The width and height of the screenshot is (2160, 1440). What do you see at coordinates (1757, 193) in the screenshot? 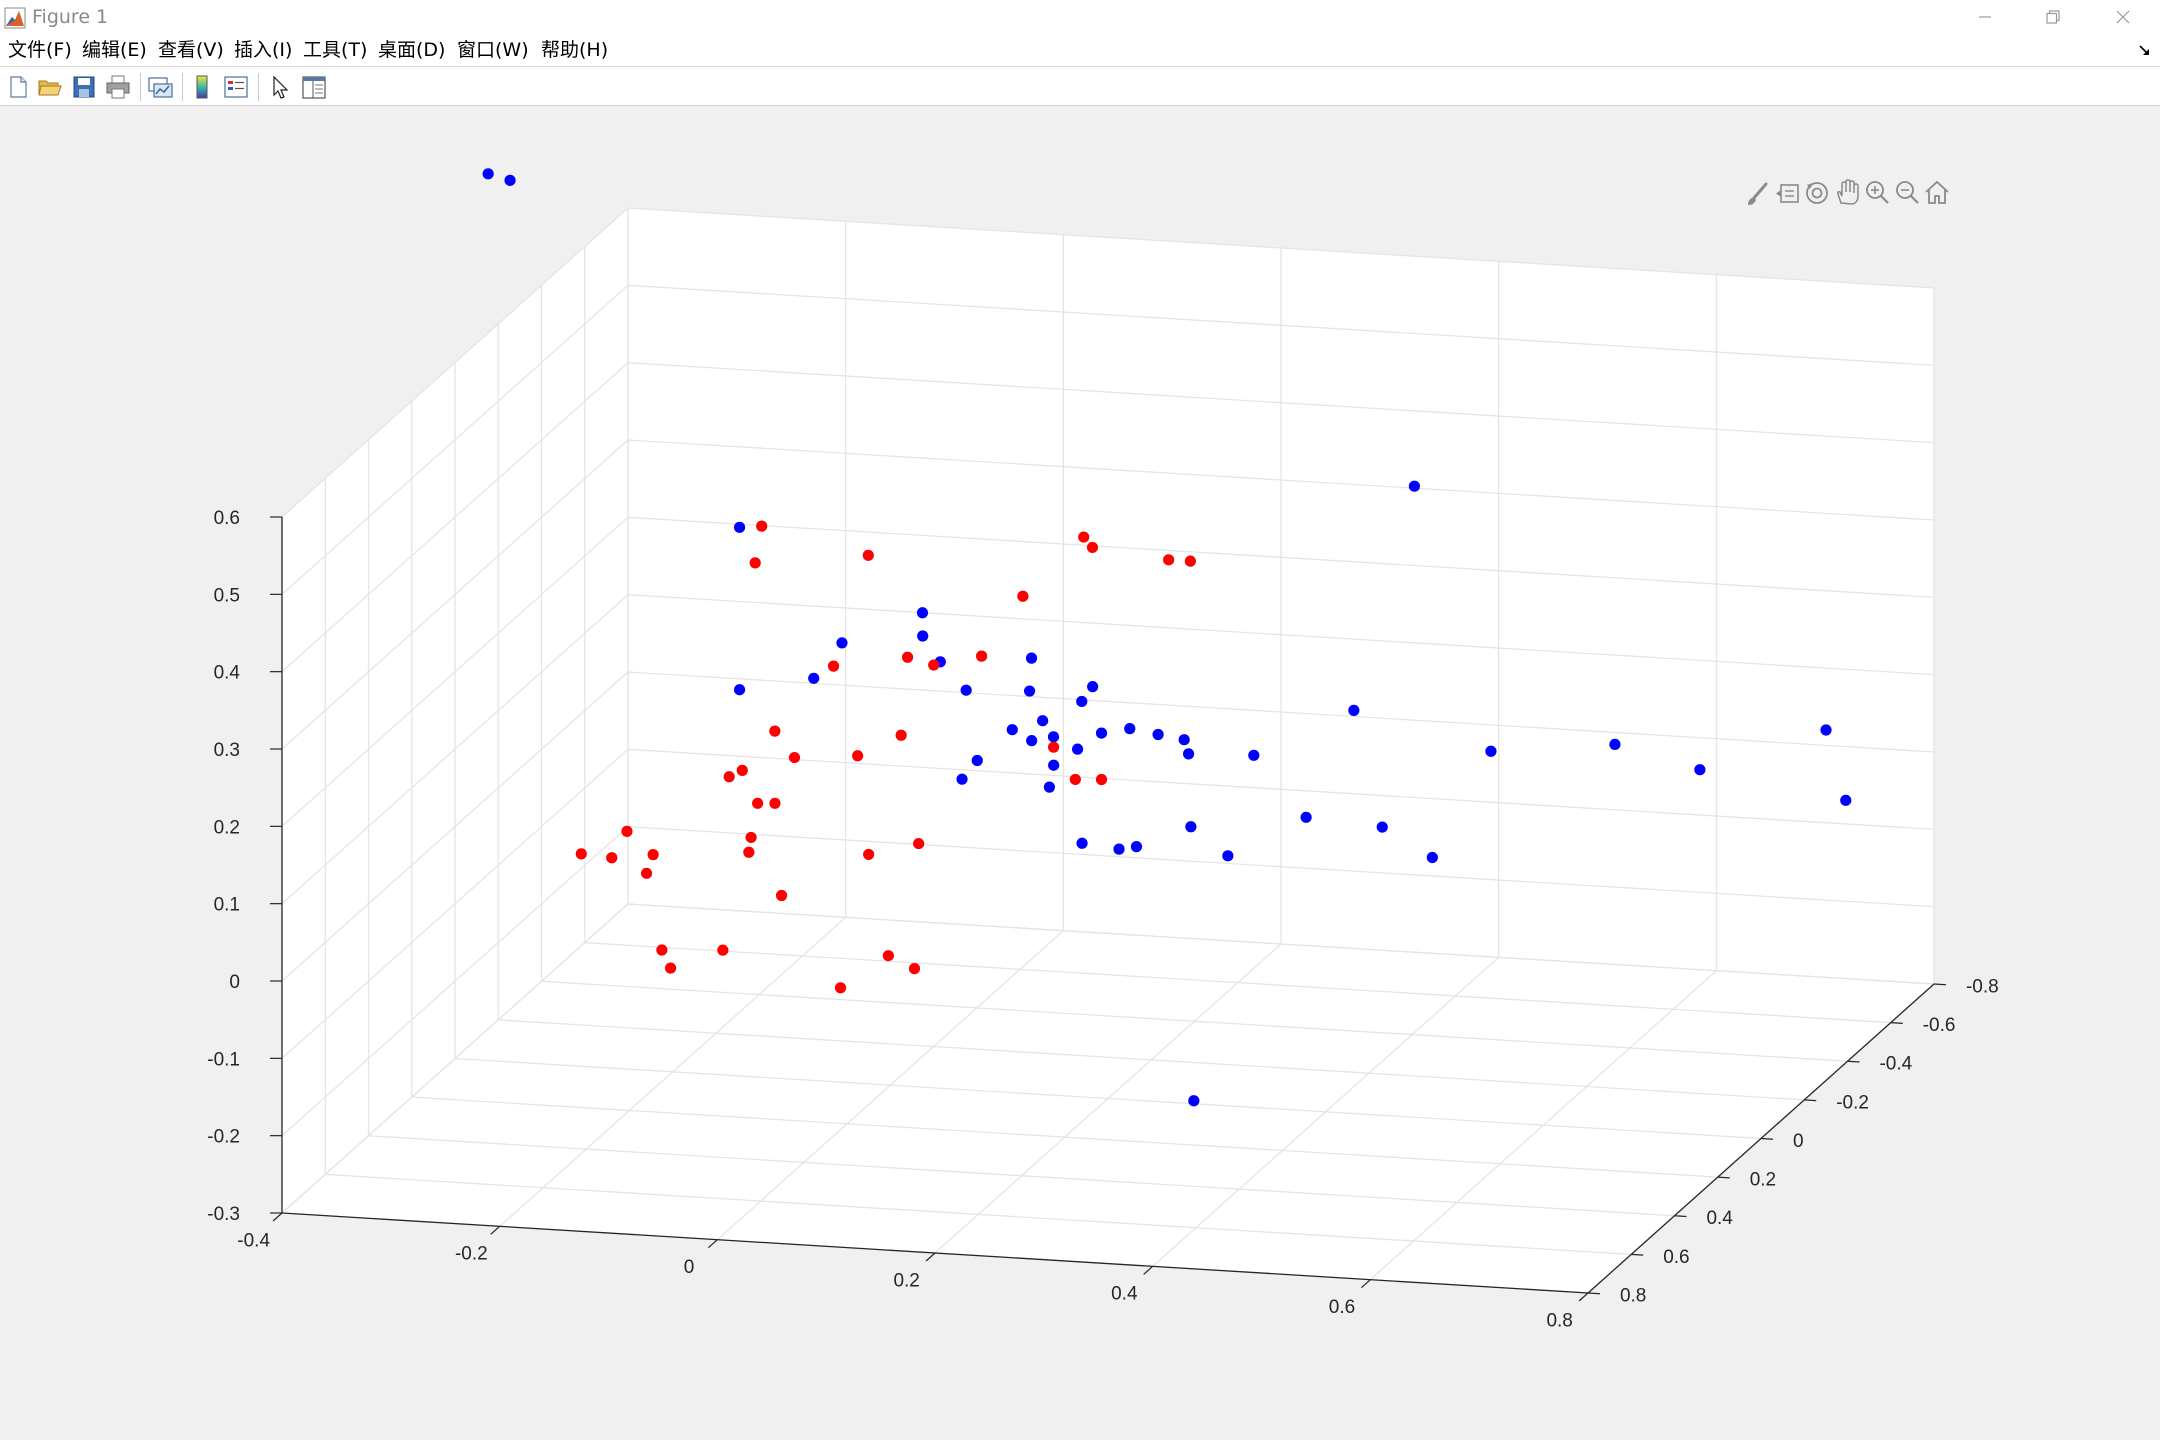
I see `brush-icon` at bounding box center [1757, 193].